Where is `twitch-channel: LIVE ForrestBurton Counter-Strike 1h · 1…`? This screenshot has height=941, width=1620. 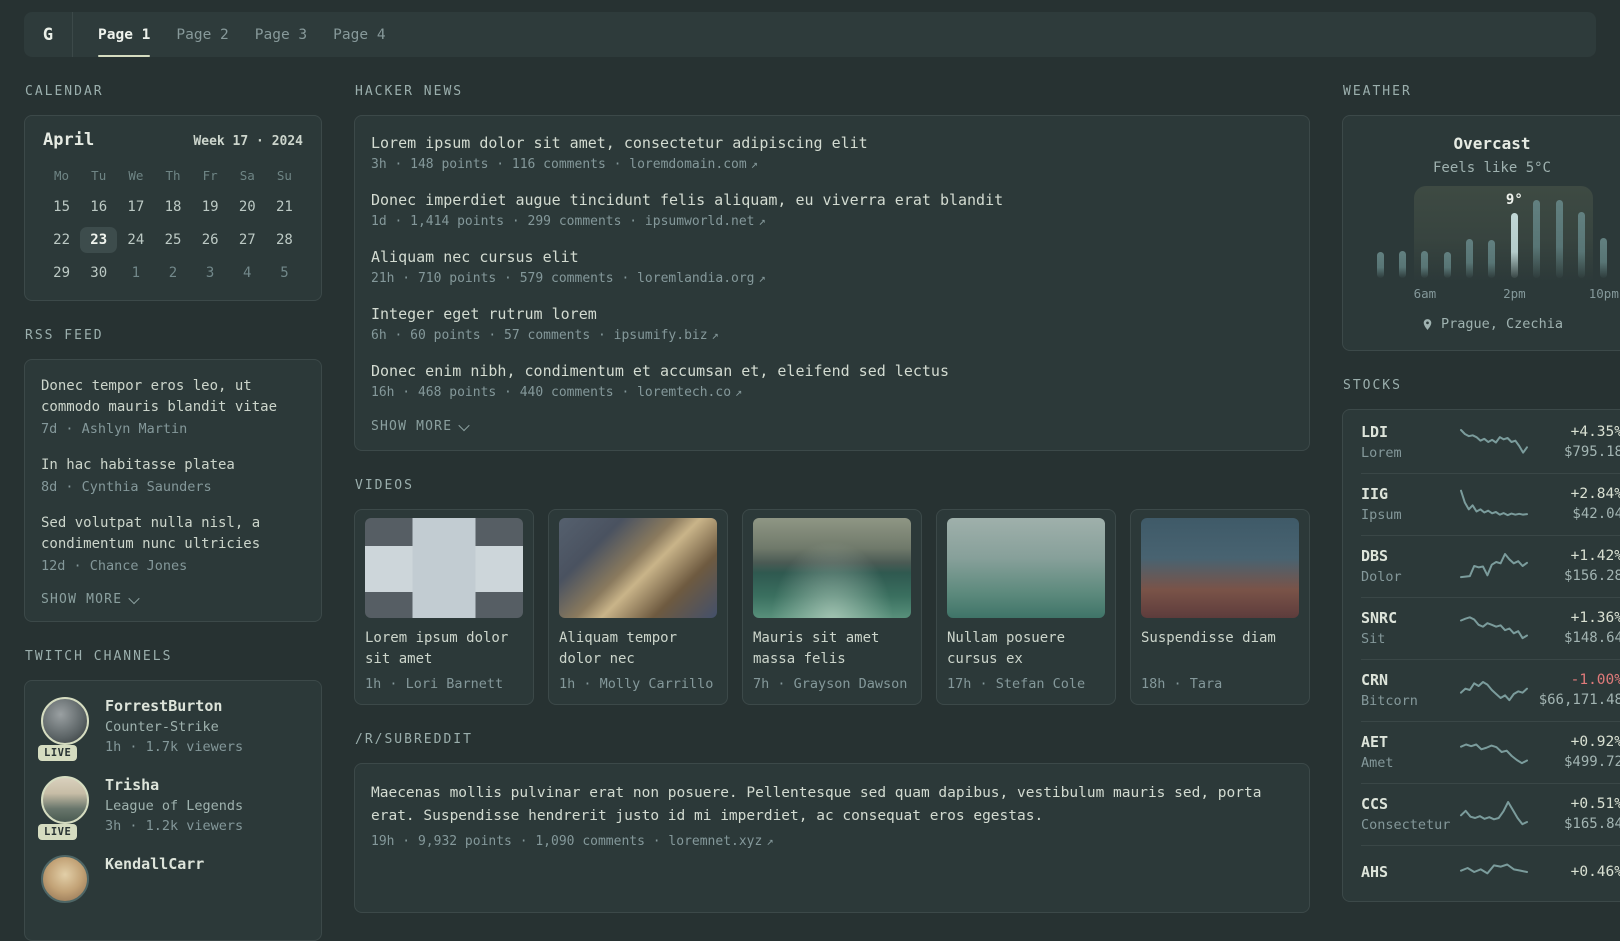
twitch-channel: LIVE ForrestBurton Counter-Strike 1h · 1… is located at coordinates (171, 729).